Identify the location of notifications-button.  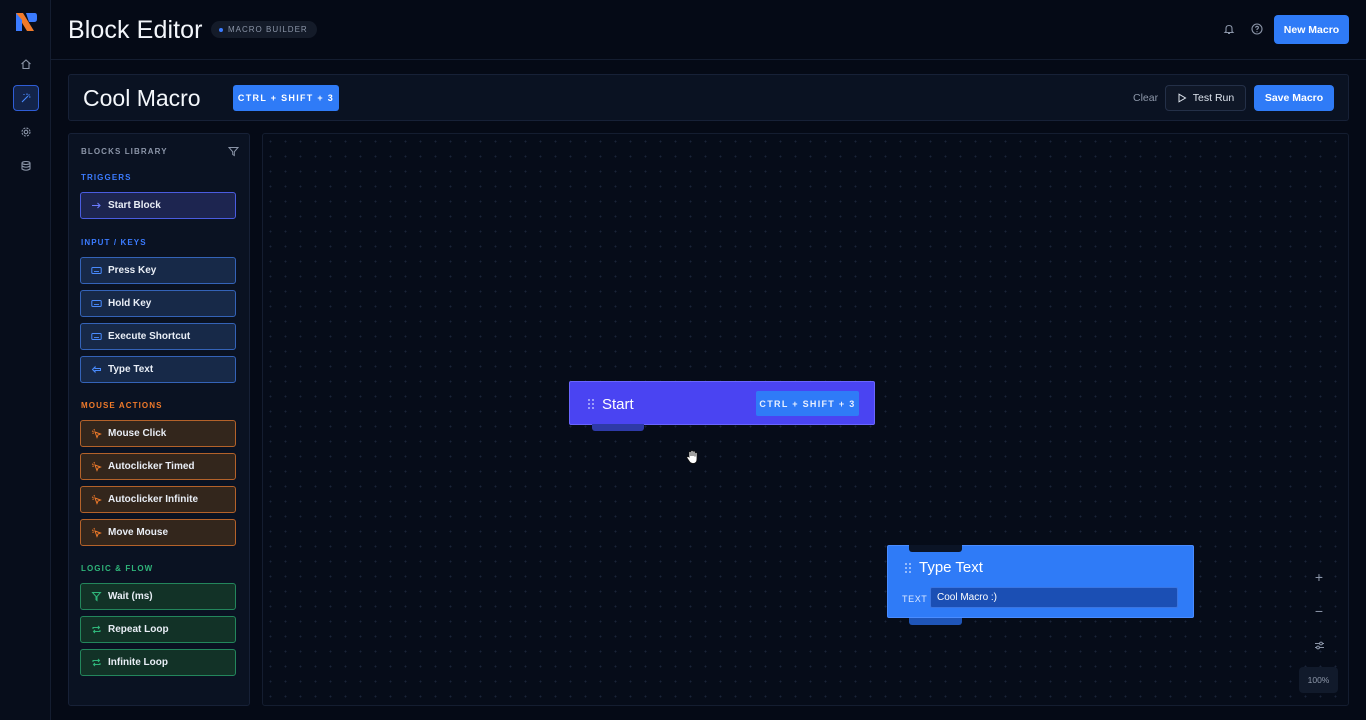
(1229, 29).